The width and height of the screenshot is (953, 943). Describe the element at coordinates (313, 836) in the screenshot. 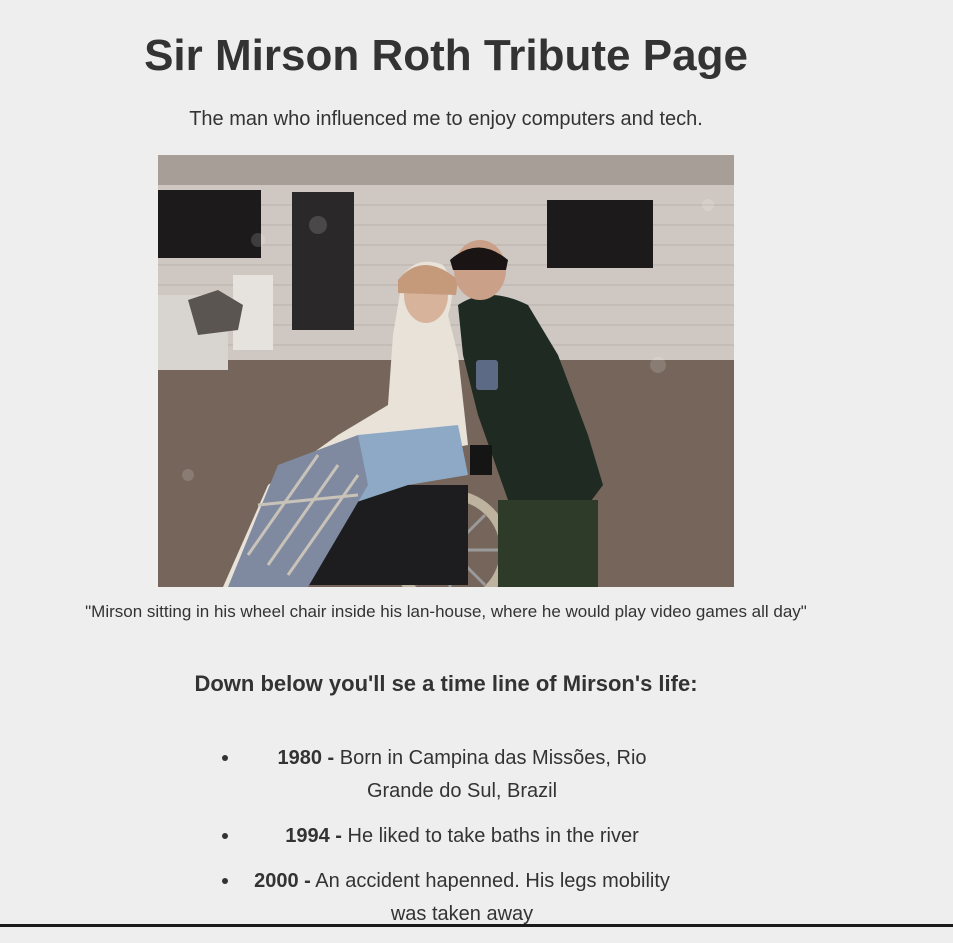

I see `timeline-year: 1994 -` at that location.